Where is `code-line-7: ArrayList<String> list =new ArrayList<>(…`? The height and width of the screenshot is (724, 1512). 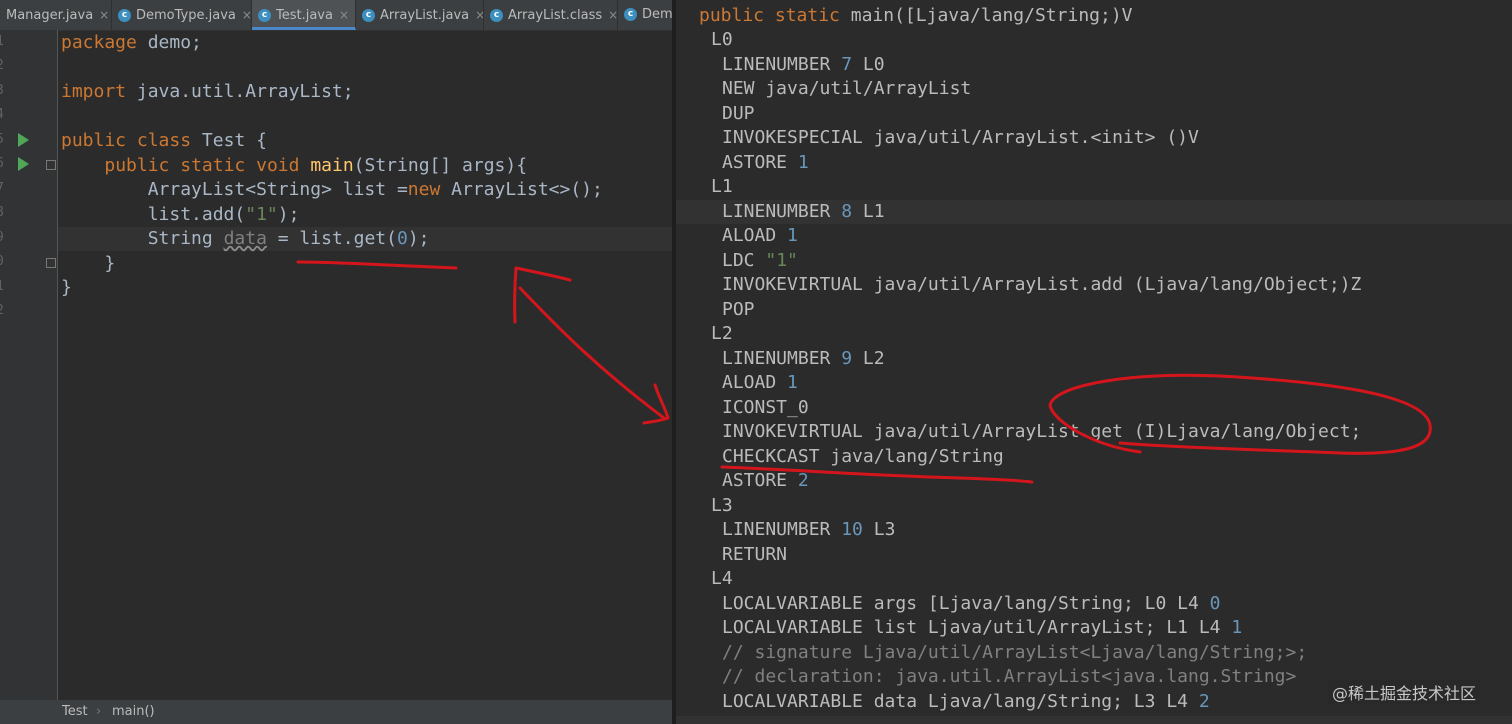 code-line-7: ArrayList<String> list =new ArrayList<>(… is located at coordinates (332, 190).